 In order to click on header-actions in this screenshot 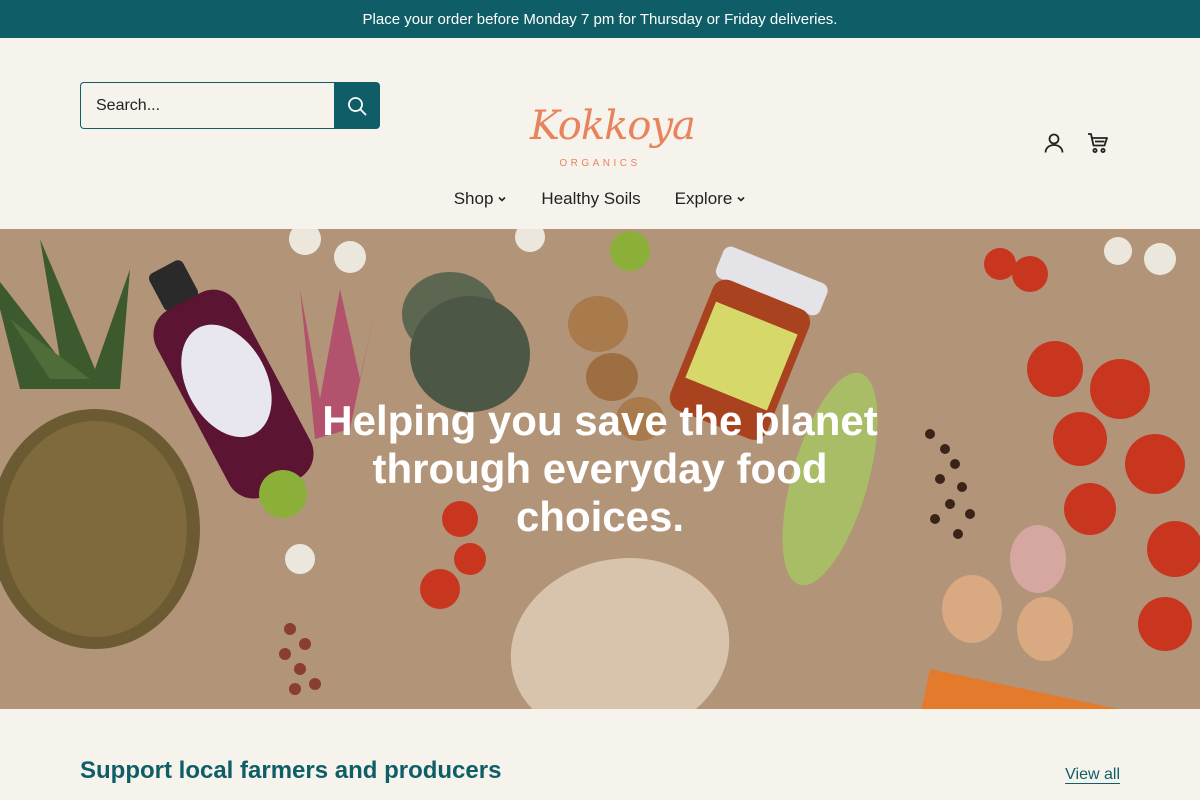, I will do `click(1076, 143)`.